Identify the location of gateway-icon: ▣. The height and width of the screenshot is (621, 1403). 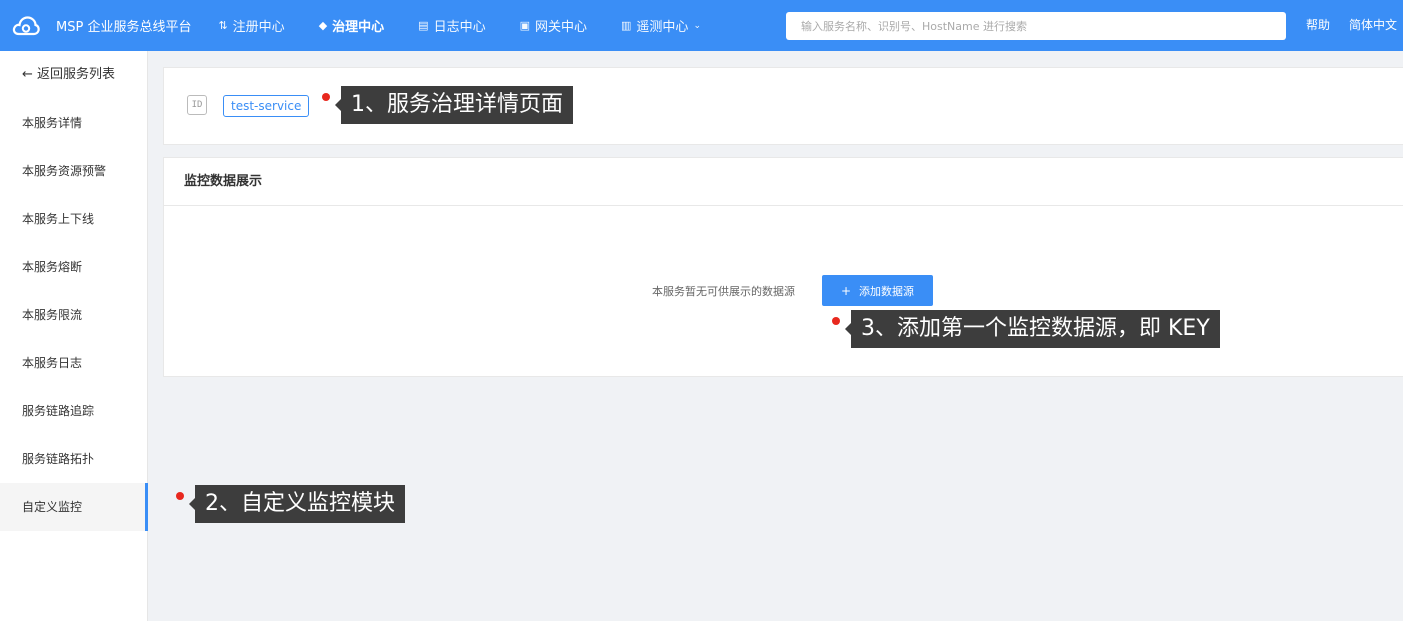
(524, 25).